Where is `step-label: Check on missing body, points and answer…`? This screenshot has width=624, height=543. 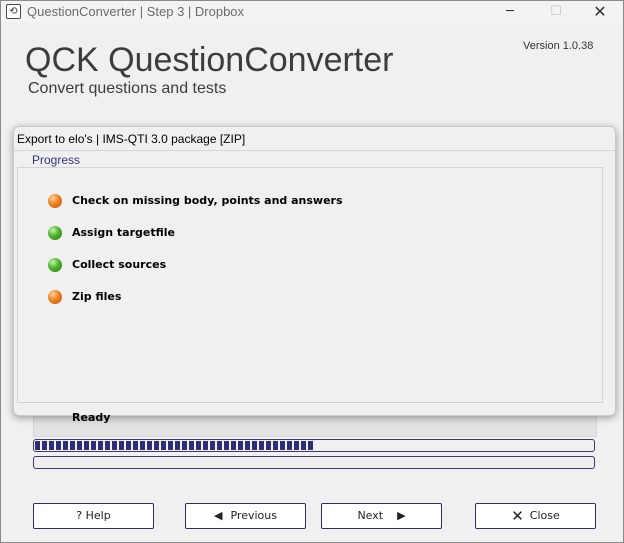
step-label: Check on missing body, points and answer… is located at coordinates (207, 200).